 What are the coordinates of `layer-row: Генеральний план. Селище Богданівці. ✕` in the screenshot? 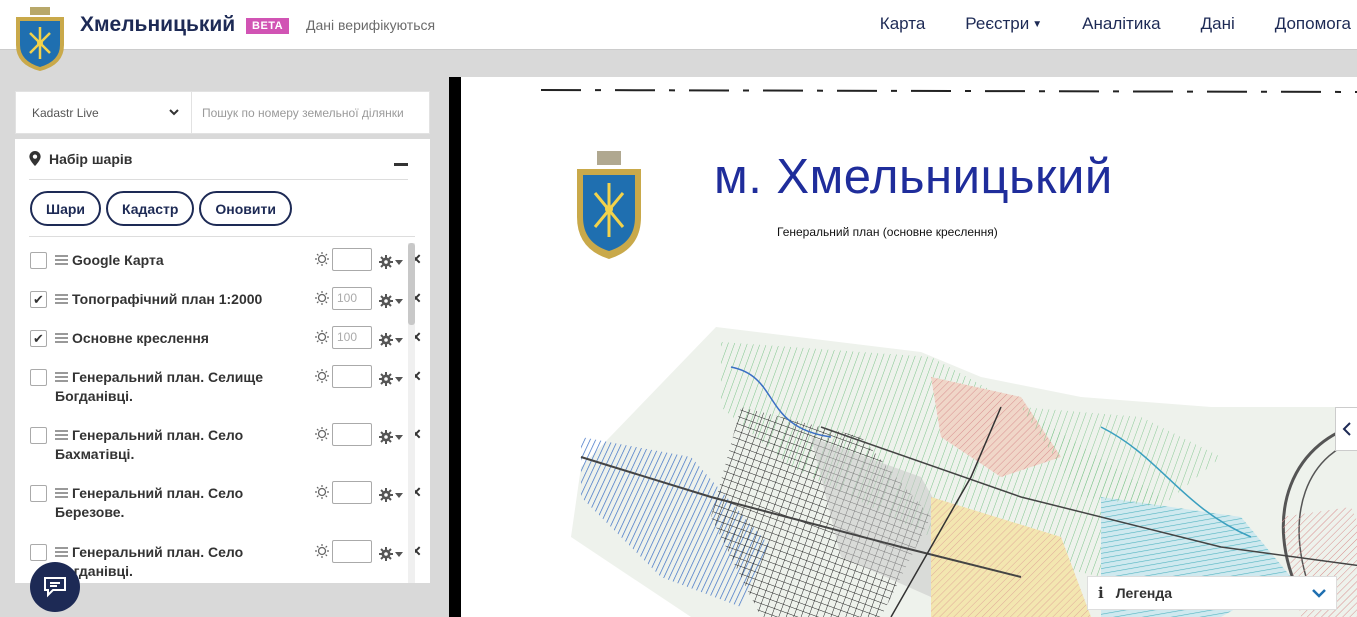 It's located at (225, 389).